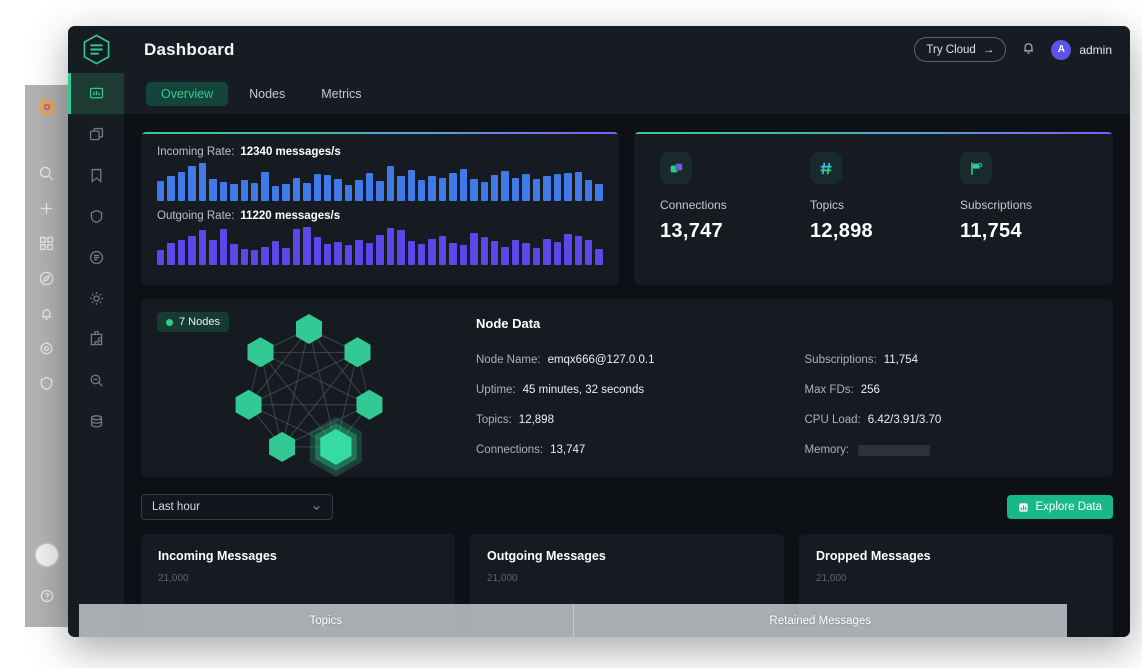  Describe the element at coordinates (173, 578) in the screenshot. I see `axis-max-label: 21,000` at that location.